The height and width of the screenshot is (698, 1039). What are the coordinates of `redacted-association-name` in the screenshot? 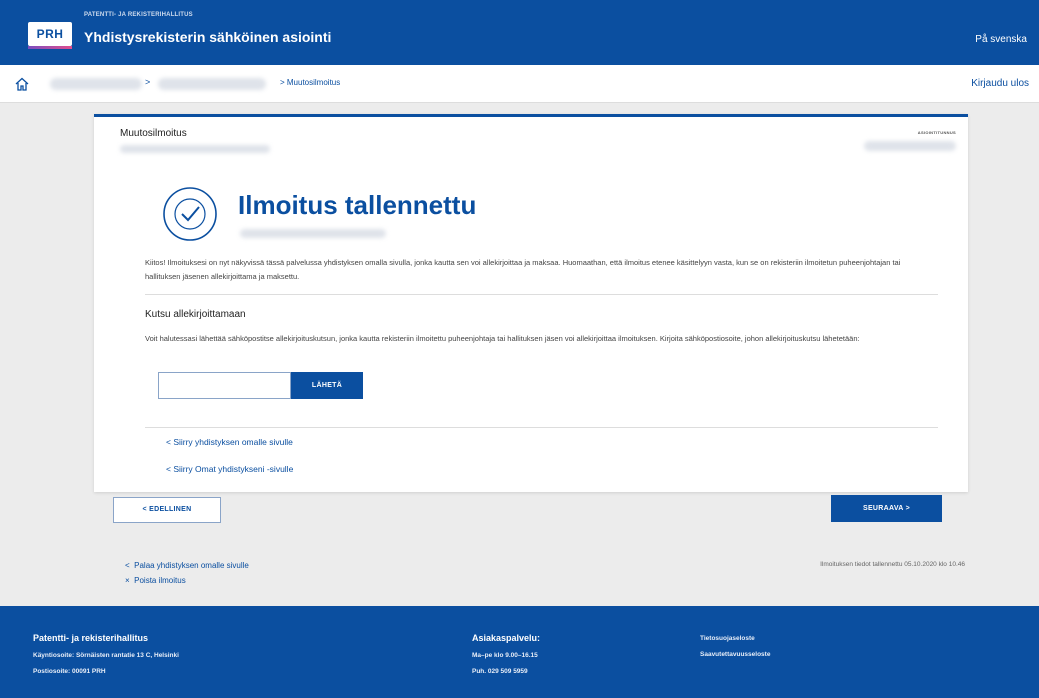 It's located at (195, 149).